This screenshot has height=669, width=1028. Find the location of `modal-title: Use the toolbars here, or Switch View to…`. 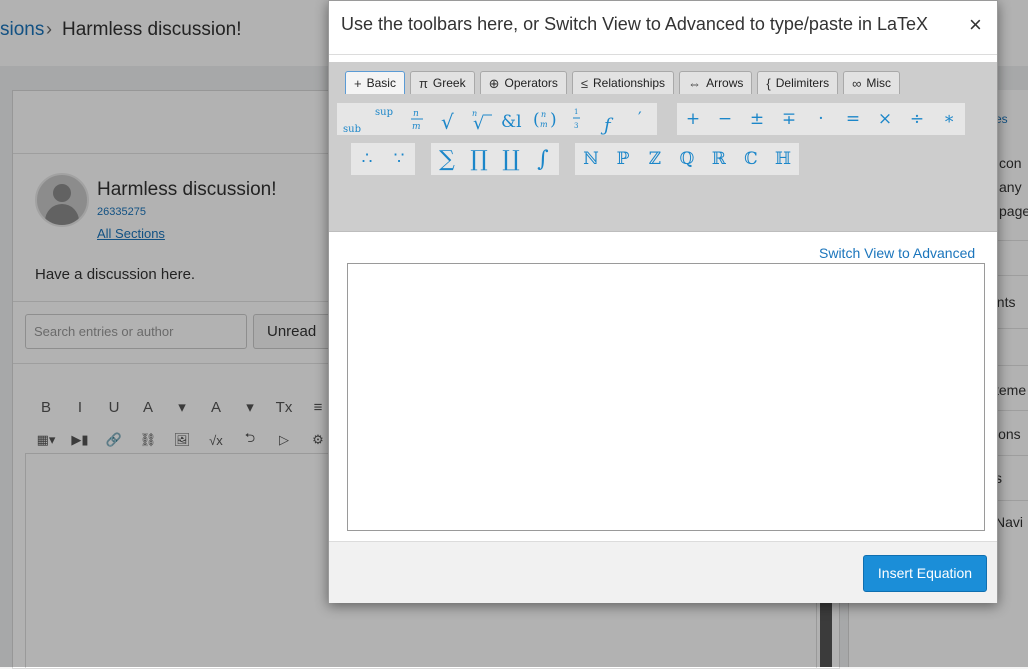

modal-title: Use the toolbars here, or Switch View to… is located at coordinates (635, 24).